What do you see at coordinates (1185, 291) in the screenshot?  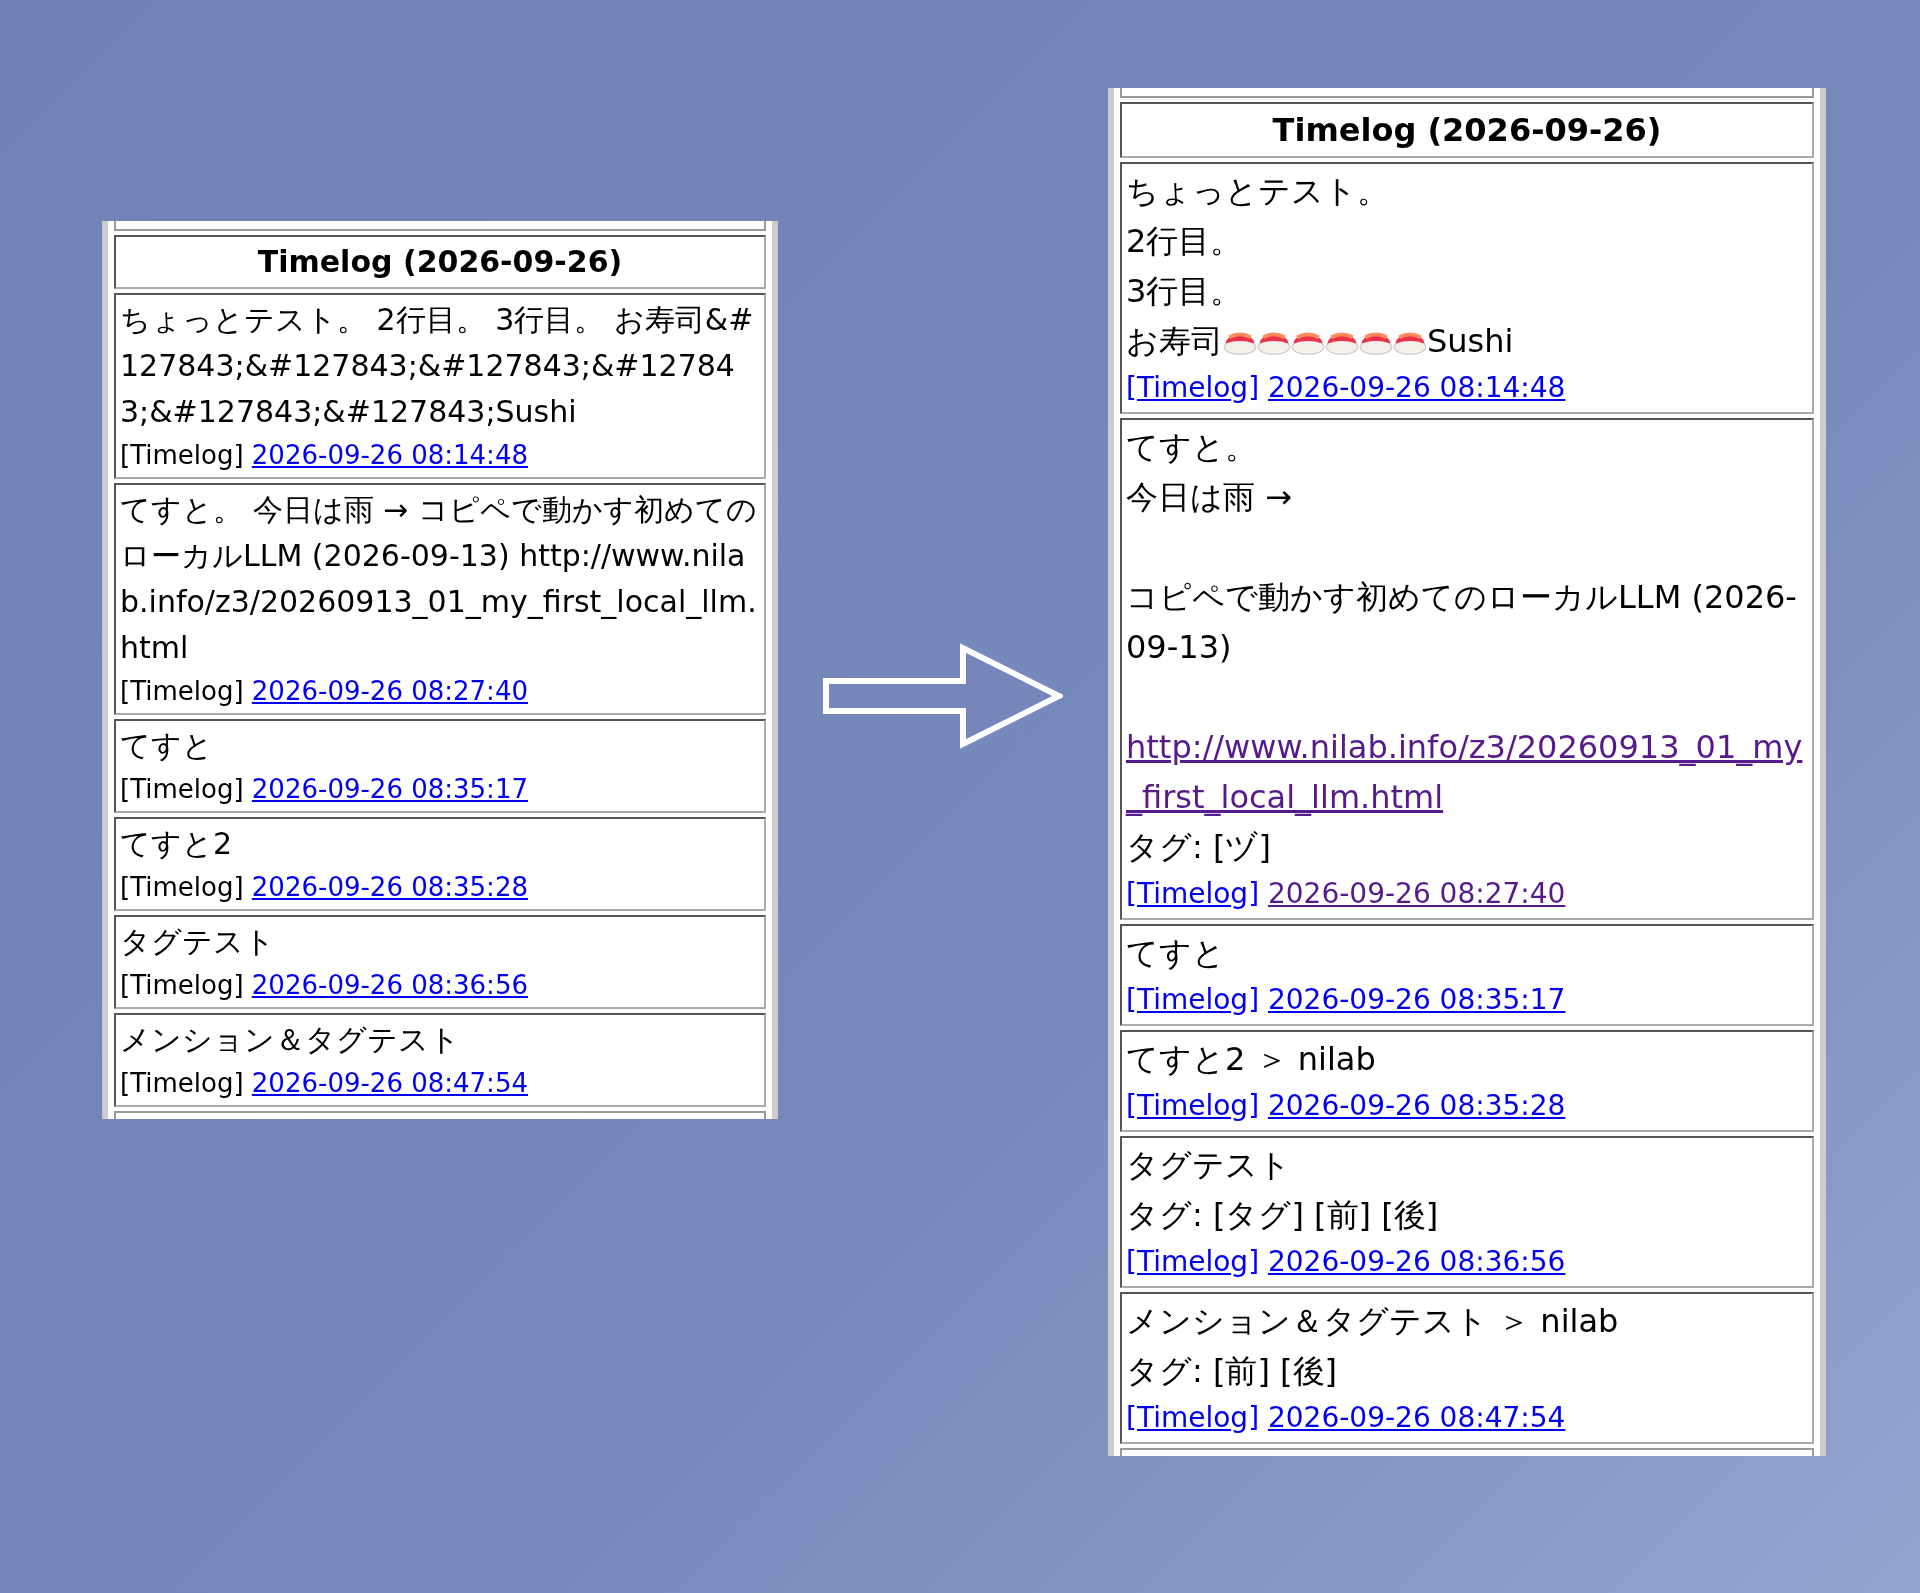 I see `entry-text: 3行目。` at bounding box center [1185, 291].